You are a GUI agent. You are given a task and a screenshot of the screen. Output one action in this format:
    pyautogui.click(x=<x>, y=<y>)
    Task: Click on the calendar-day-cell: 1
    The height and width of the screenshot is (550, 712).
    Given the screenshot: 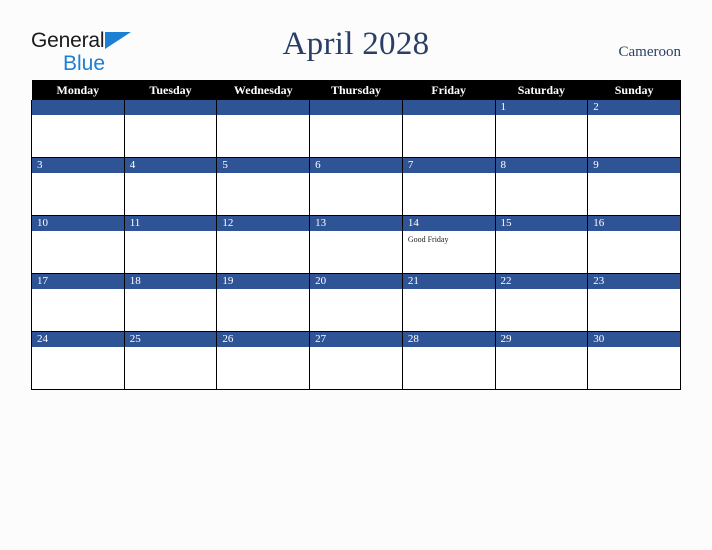 What is the action you would take?
    pyautogui.click(x=541, y=129)
    